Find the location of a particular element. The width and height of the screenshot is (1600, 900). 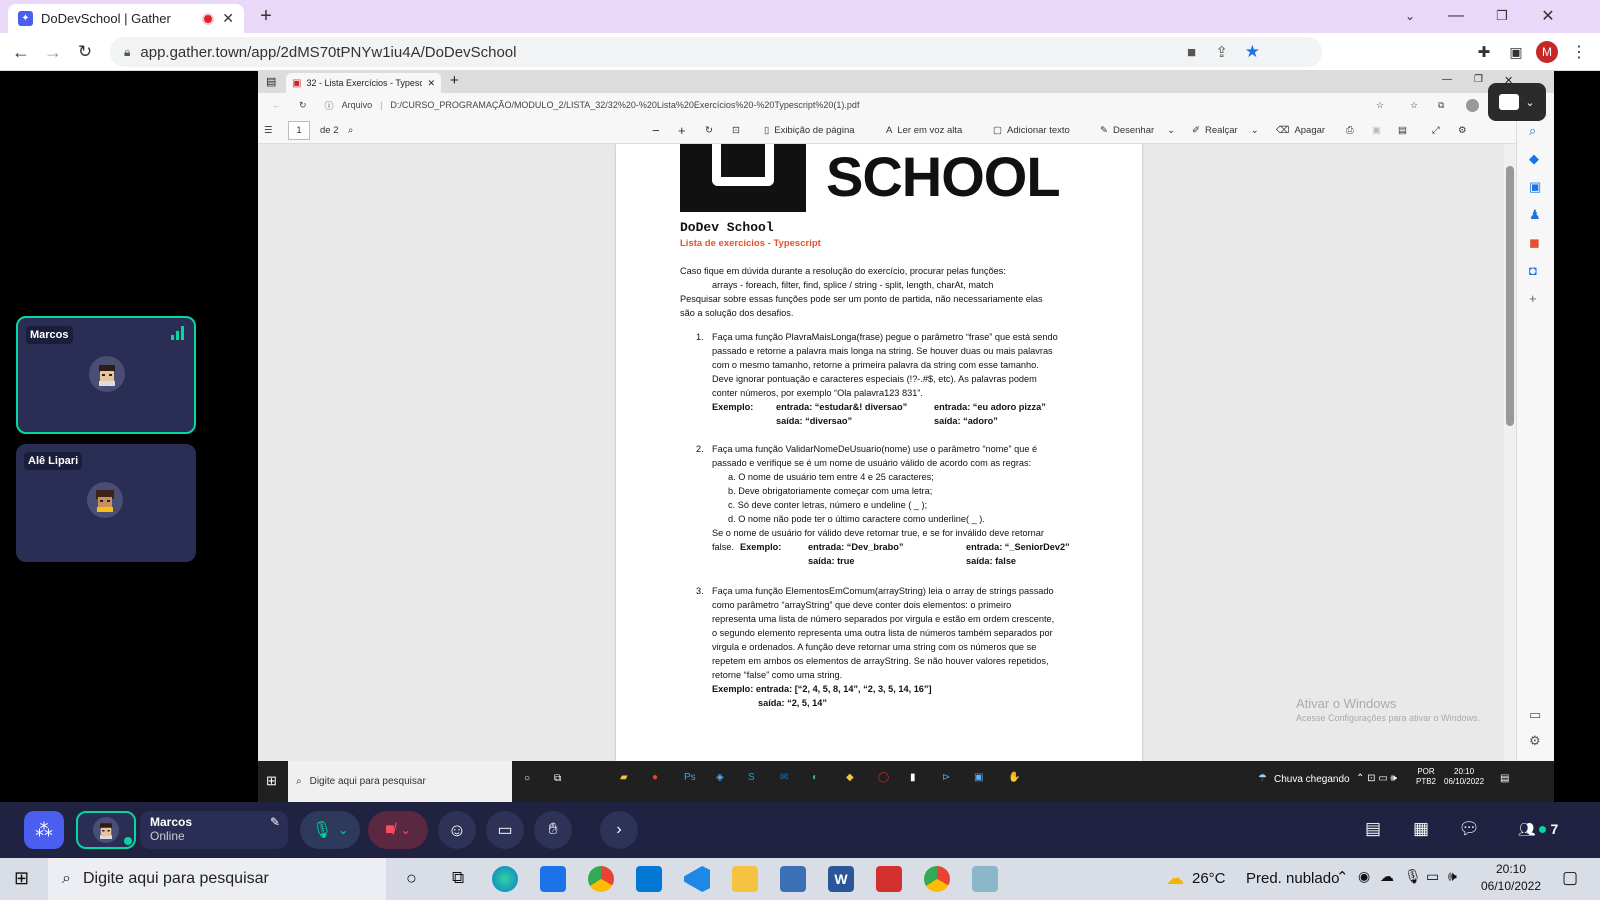

close-icon: ✕ is located at coordinates (431, 83).